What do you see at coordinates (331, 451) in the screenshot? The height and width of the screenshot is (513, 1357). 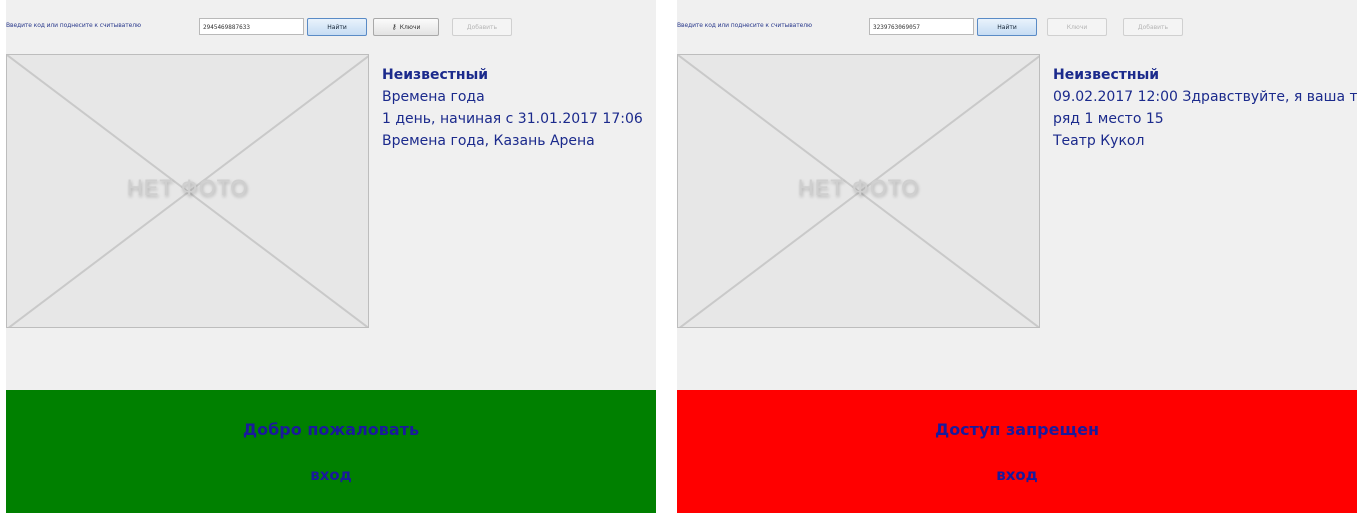 I see `access-granted-banner: Добро пожаловать вход` at bounding box center [331, 451].